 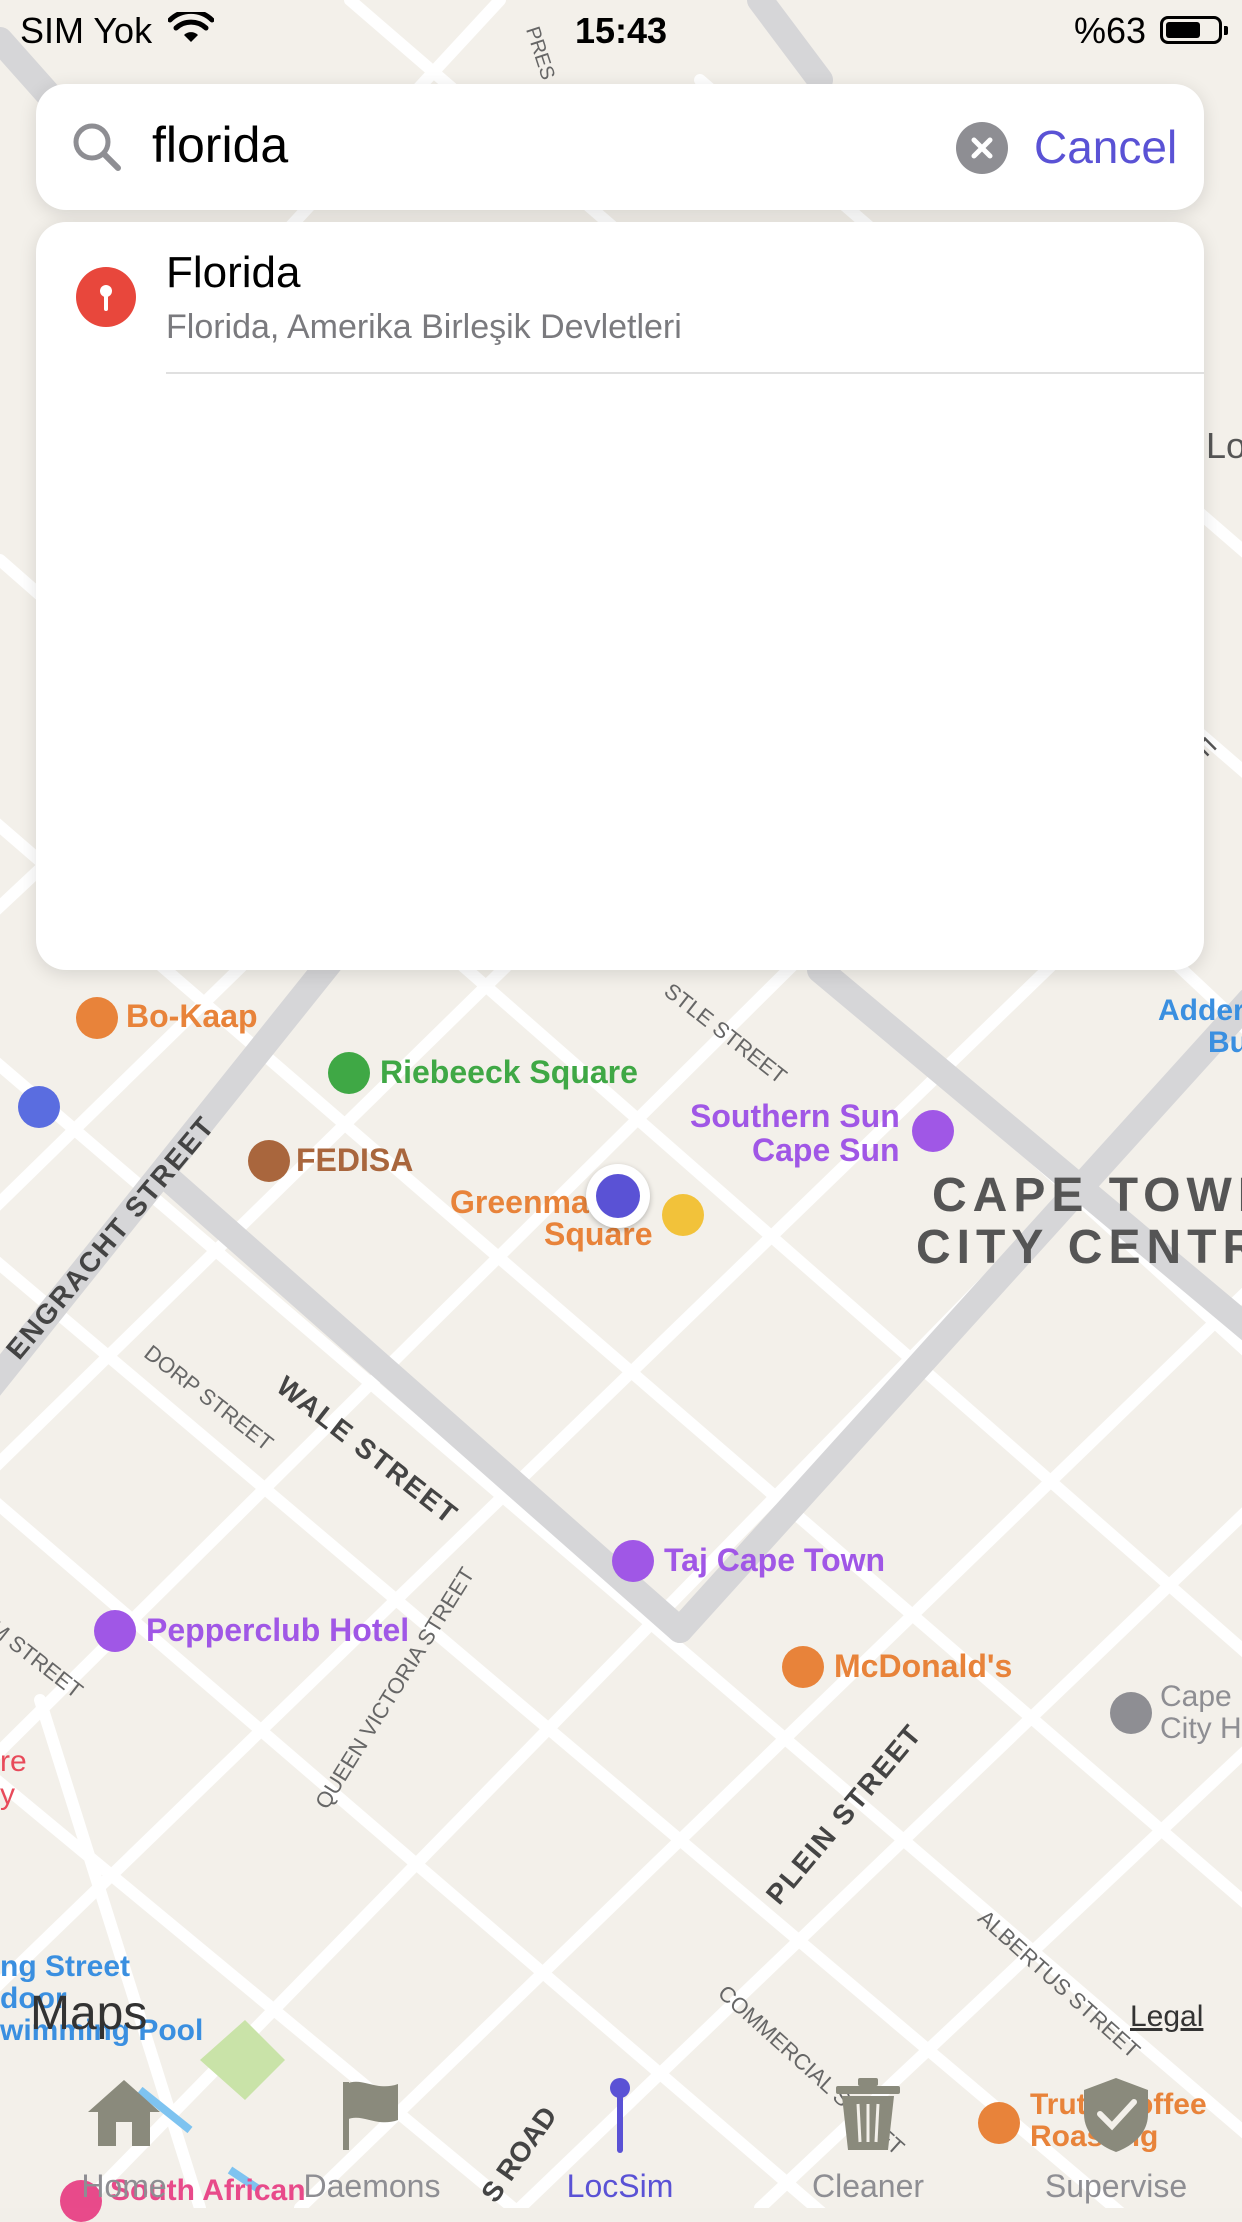 What do you see at coordinates (868, 2114) in the screenshot?
I see `trash-icon` at bounding box center [868, 2114].